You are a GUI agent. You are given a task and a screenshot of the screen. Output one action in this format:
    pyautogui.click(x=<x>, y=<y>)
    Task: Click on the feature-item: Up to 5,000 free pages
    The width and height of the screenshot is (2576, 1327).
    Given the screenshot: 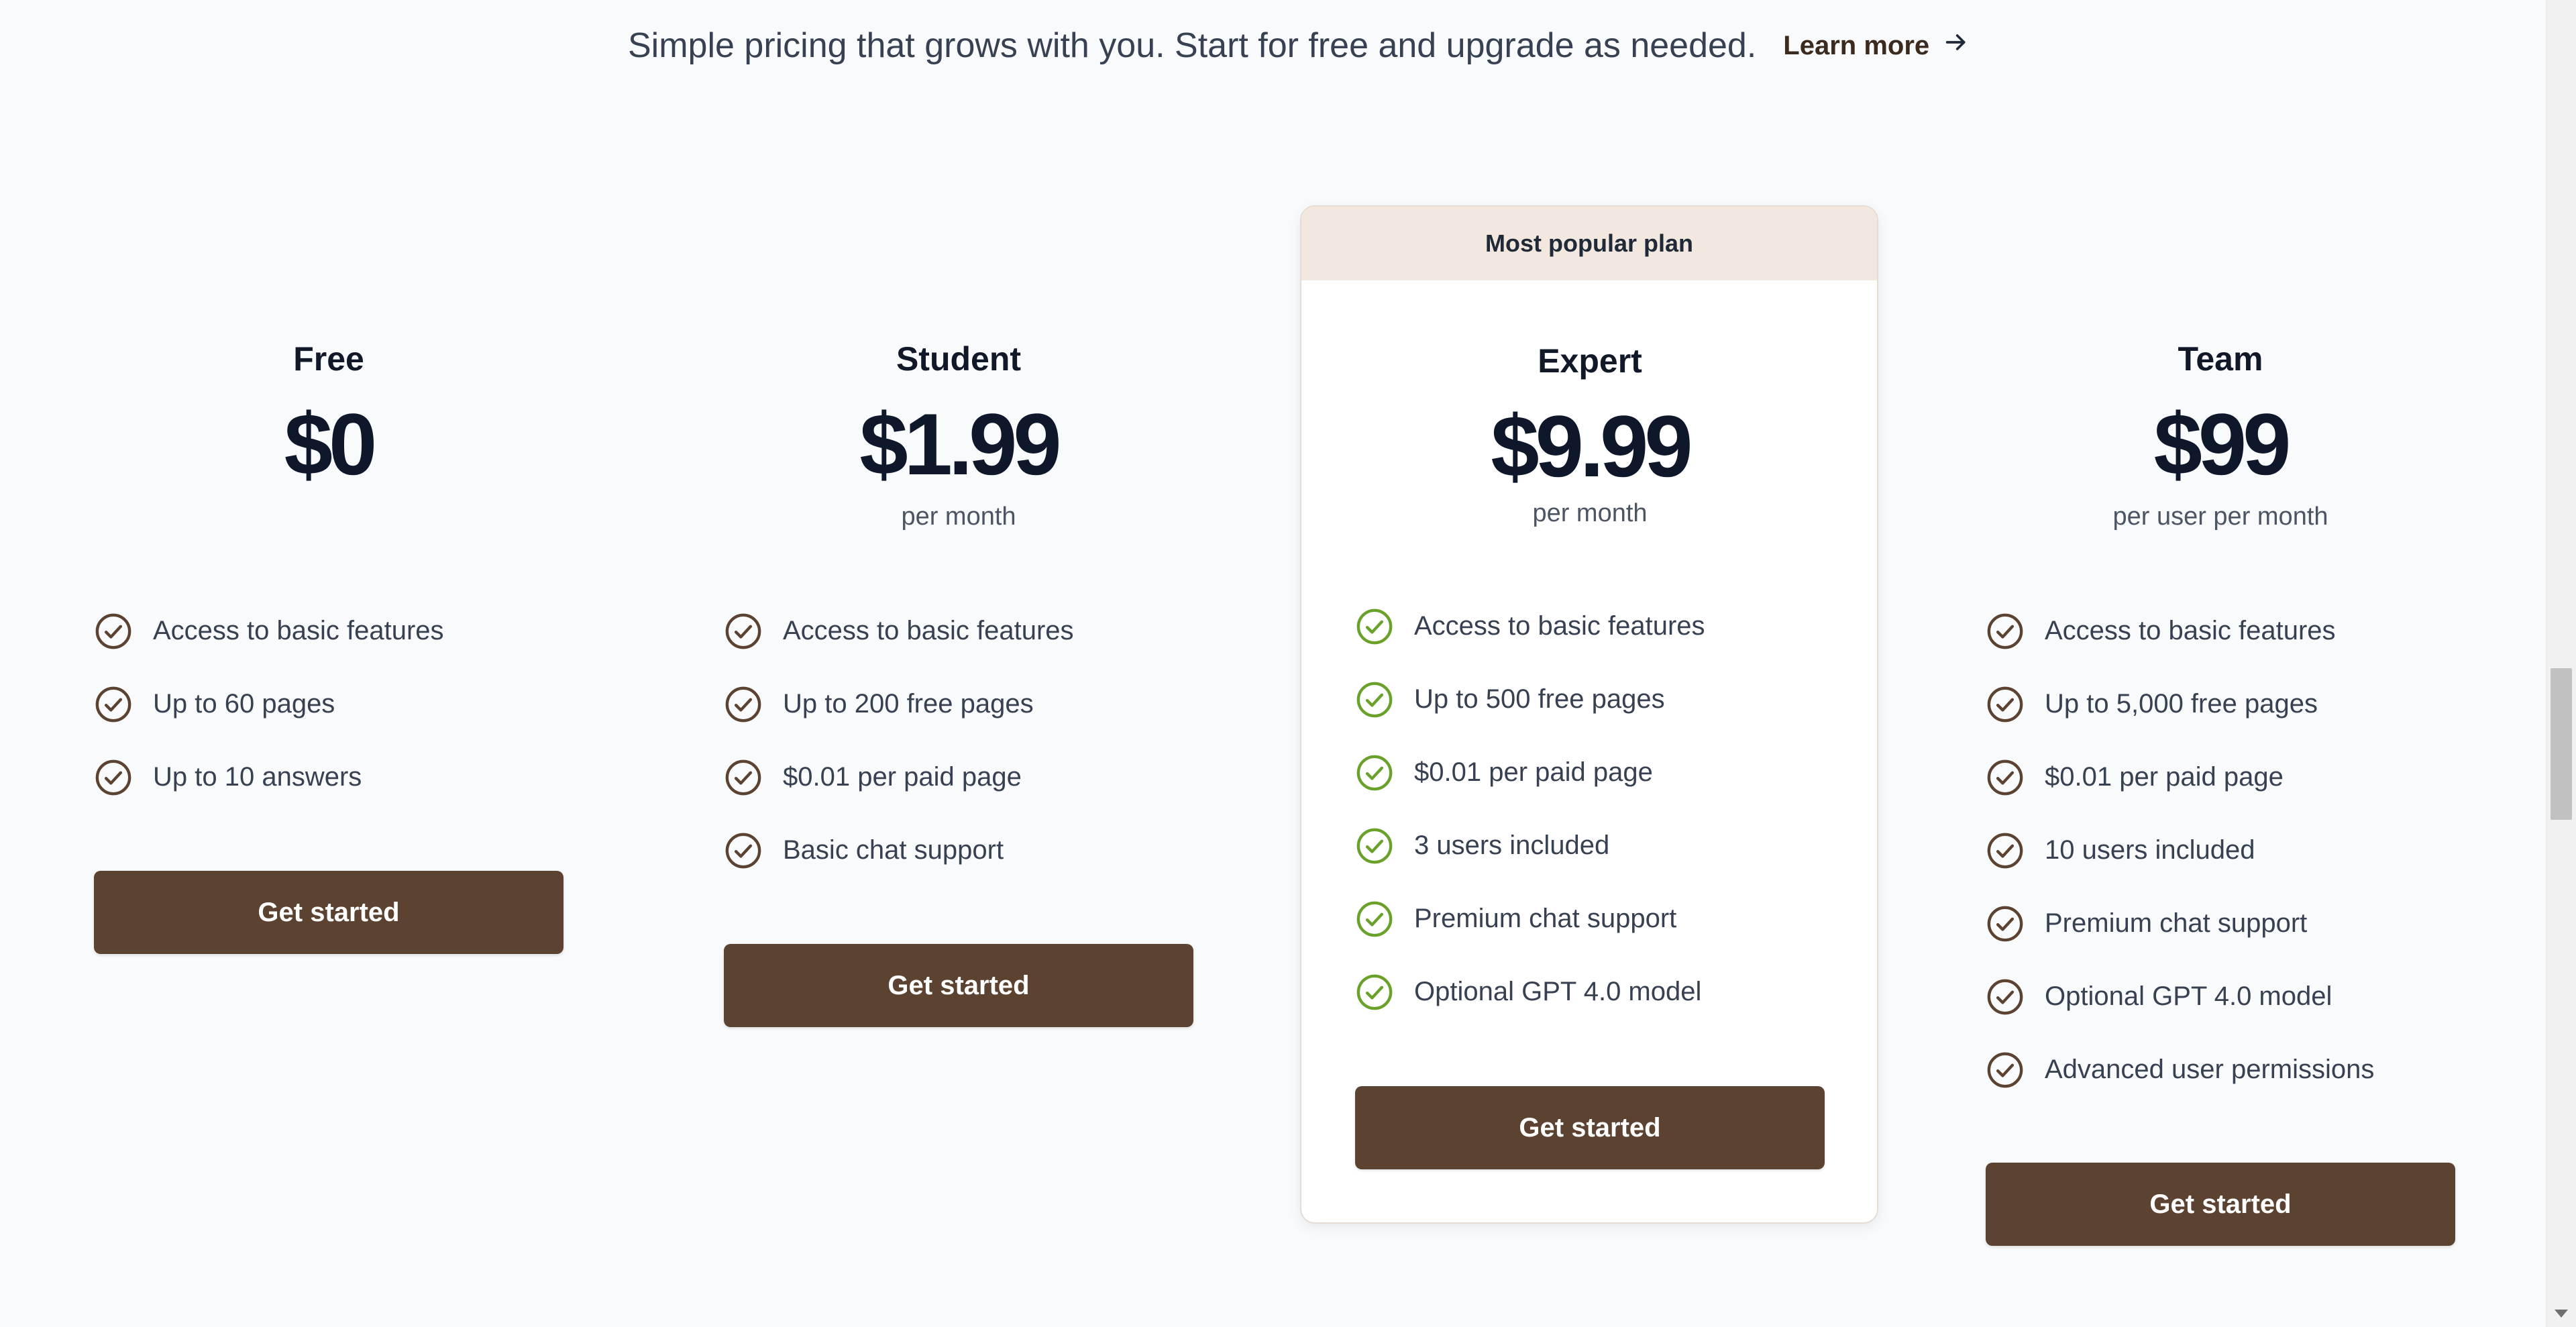 What is the action you would take?
    pyautogui.click(x=2180, y=705)
    